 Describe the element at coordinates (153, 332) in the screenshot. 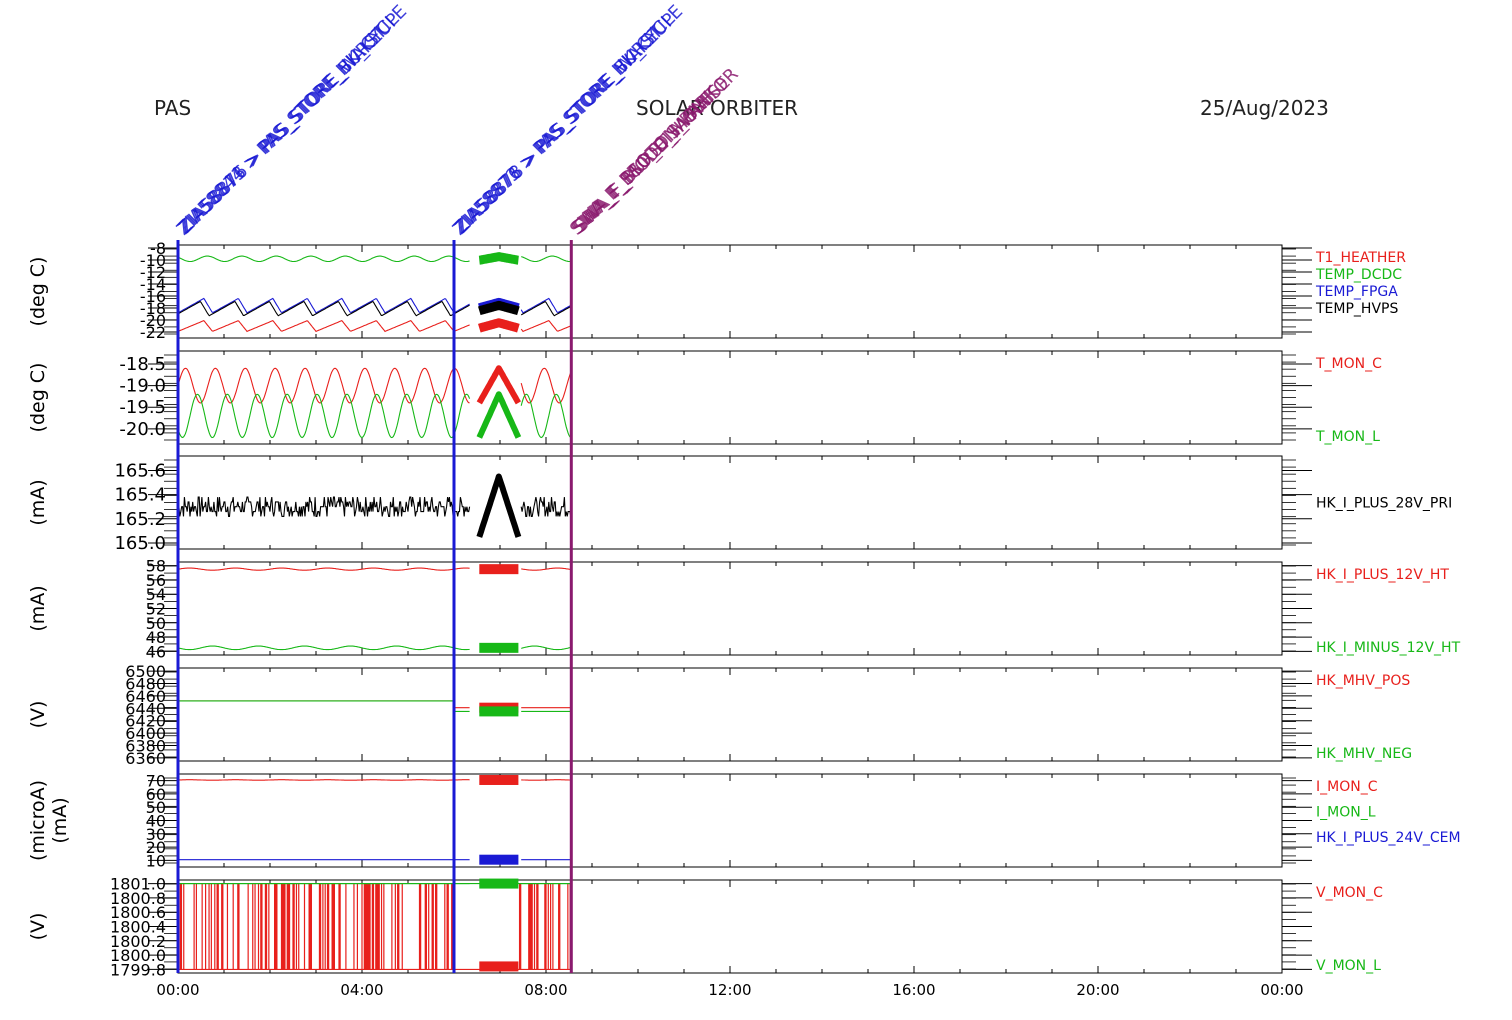

I see `ytick-label: -22` at that location.